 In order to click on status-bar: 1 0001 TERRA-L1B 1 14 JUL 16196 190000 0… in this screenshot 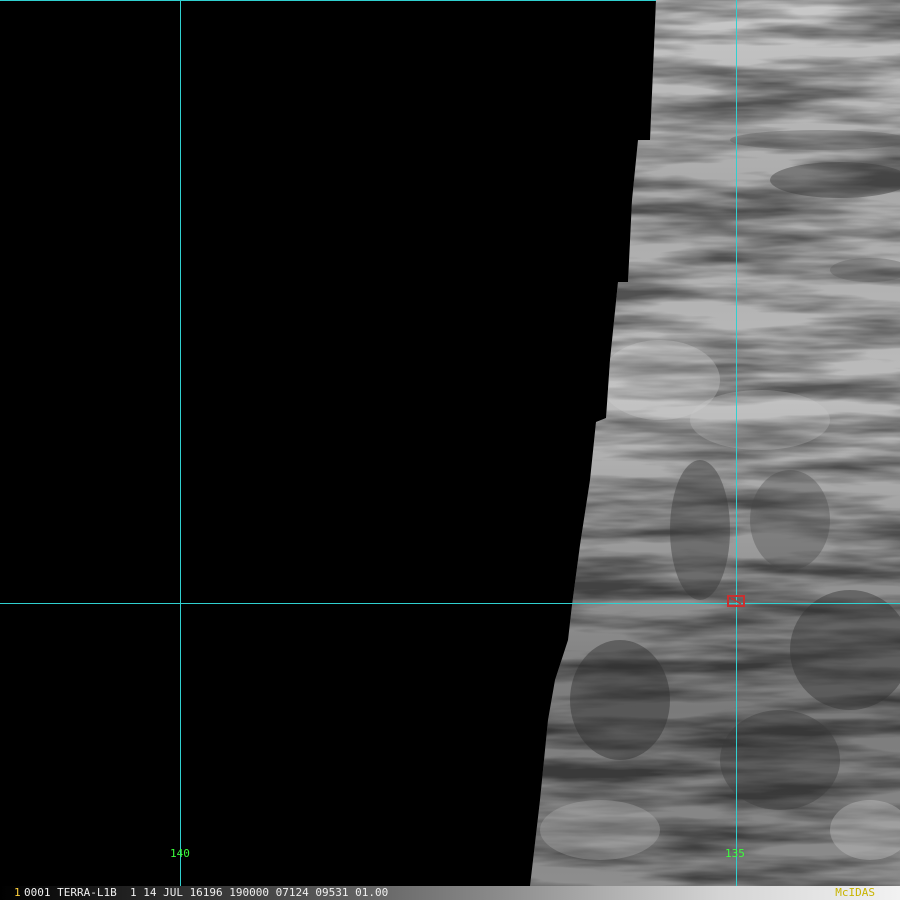, I will do `click(450, 893)`.